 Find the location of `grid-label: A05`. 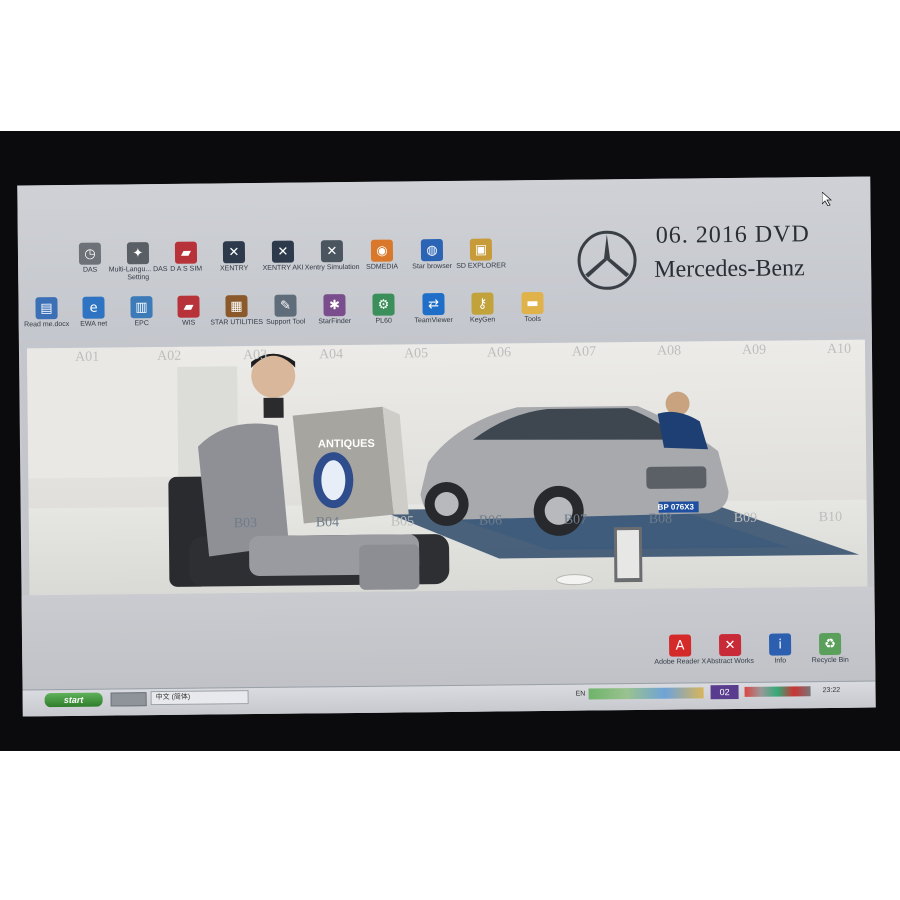

grid-label: A05 is located at coordinates (416, 354).